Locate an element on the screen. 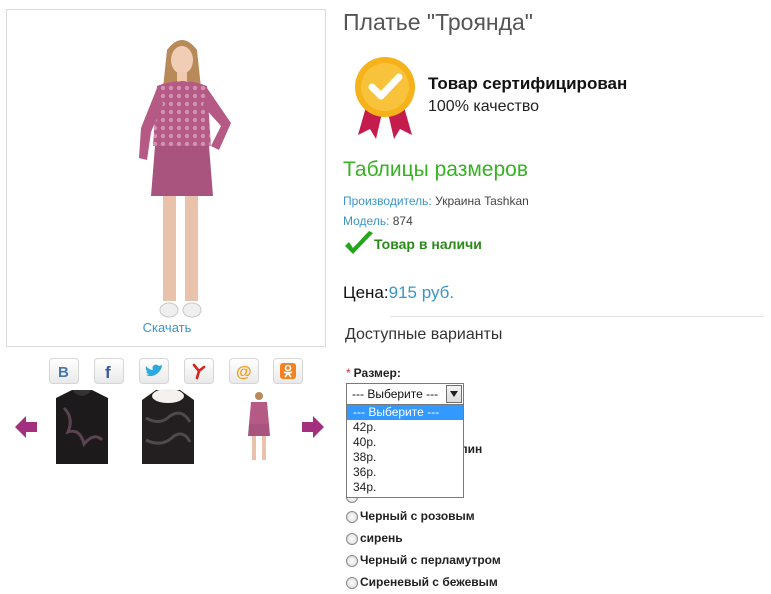 The image size is (771, 594). svg-text: f is located at coordinates (108, 371).